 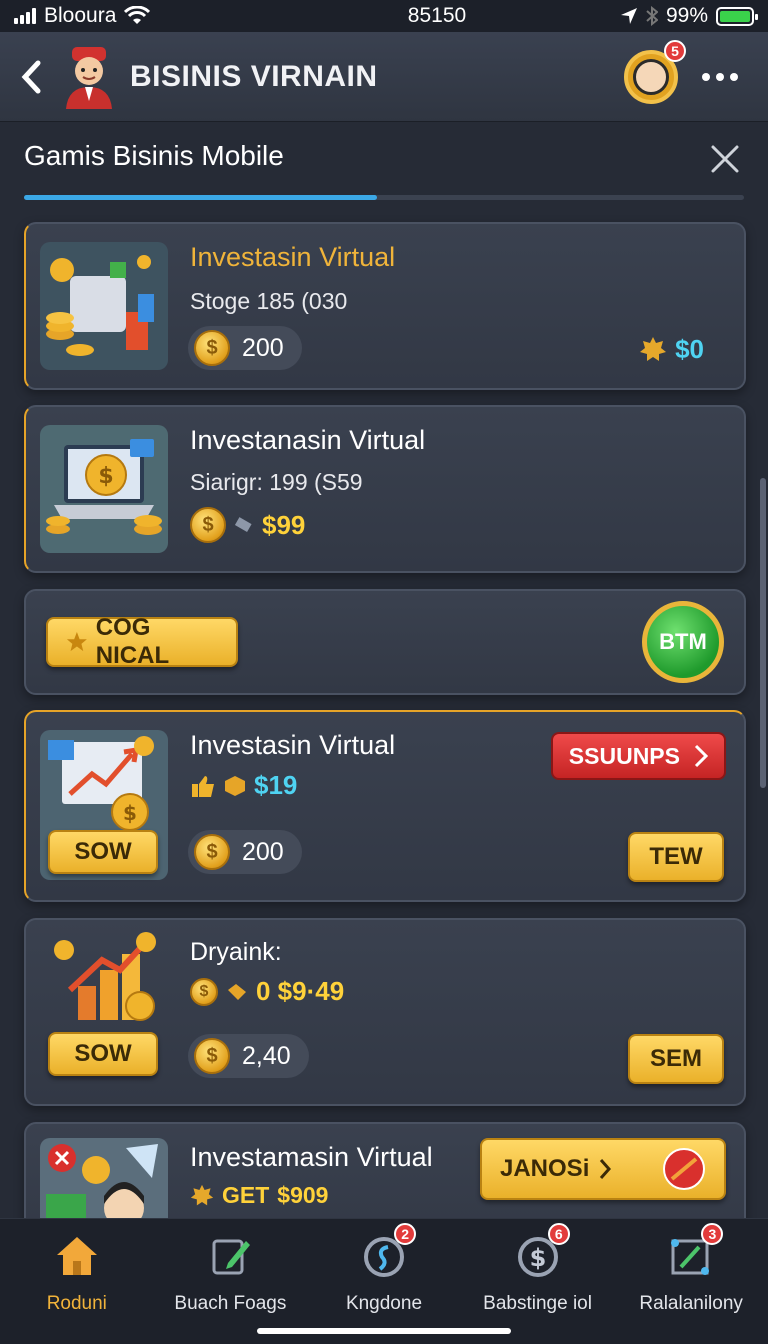 I want to click on chevron-left-icon, so click(x=31, y=76).